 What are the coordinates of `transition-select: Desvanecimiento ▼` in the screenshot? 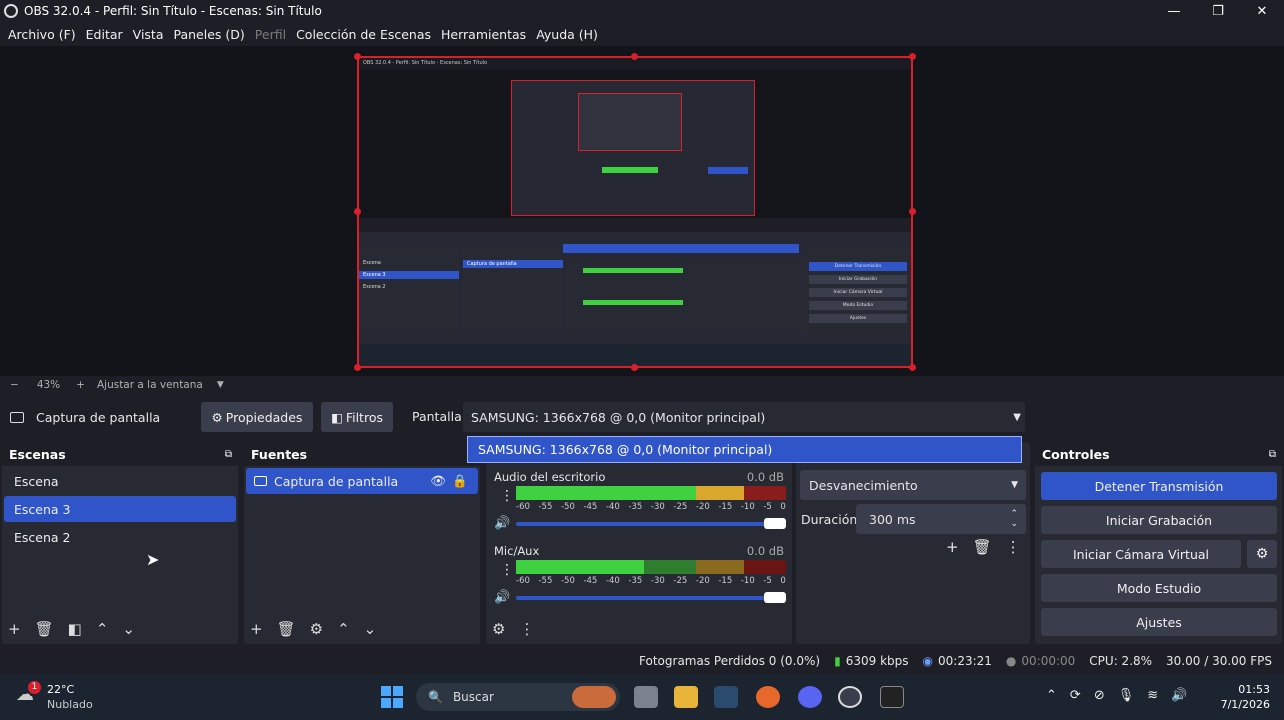 It's located at (913, 485).